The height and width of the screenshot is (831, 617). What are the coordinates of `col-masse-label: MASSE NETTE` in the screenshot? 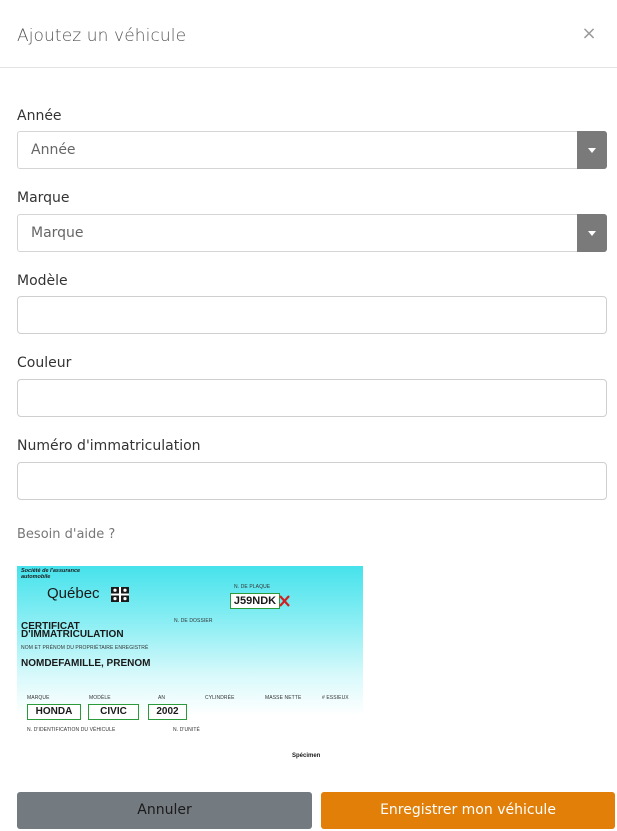 It's located at (283, 698).